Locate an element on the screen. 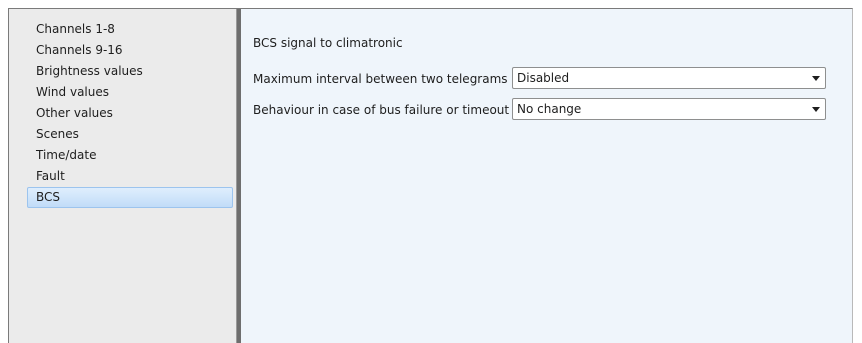 The width and height of the screenshot is (862, 343). sidebar-item-wind-values: Wind values is located at coordinates (130, 92).